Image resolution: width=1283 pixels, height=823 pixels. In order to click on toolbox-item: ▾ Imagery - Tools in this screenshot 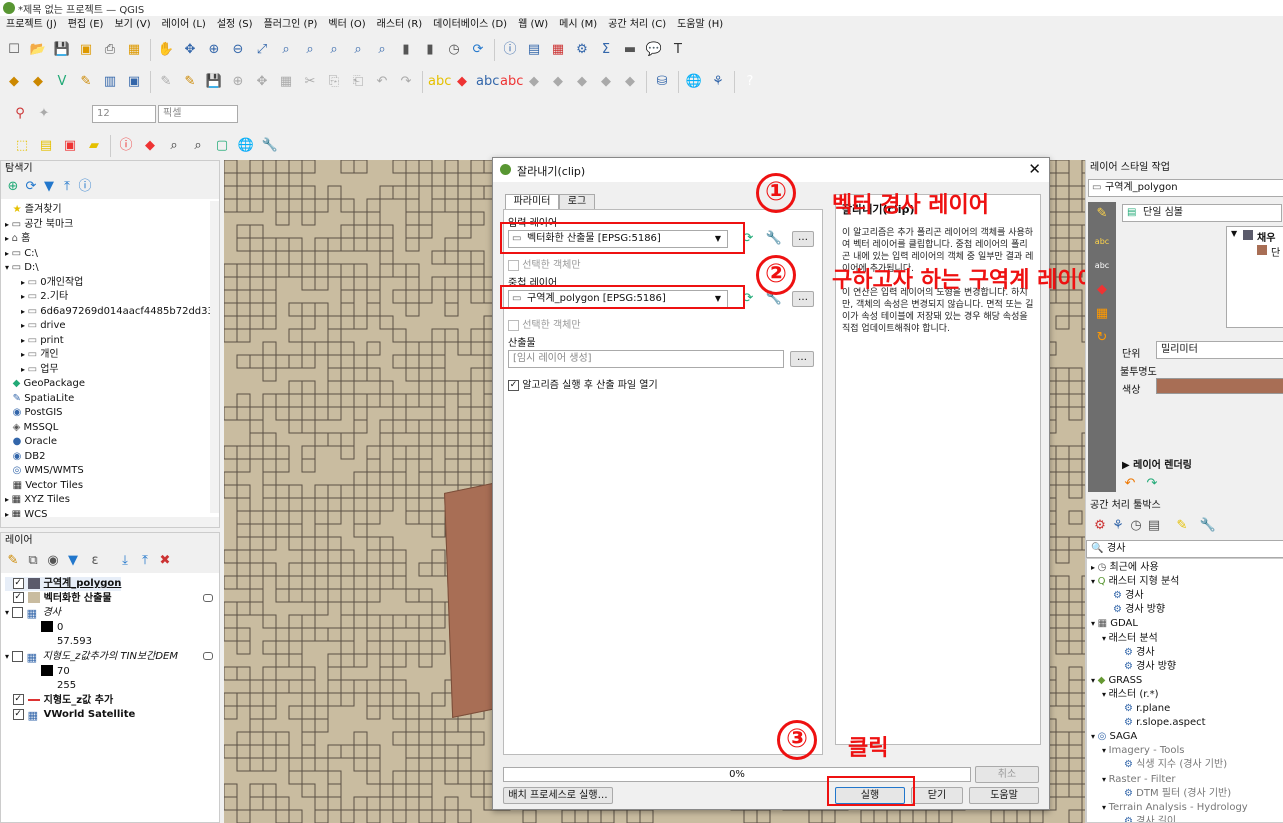, I will do `click(1143, 751)`.